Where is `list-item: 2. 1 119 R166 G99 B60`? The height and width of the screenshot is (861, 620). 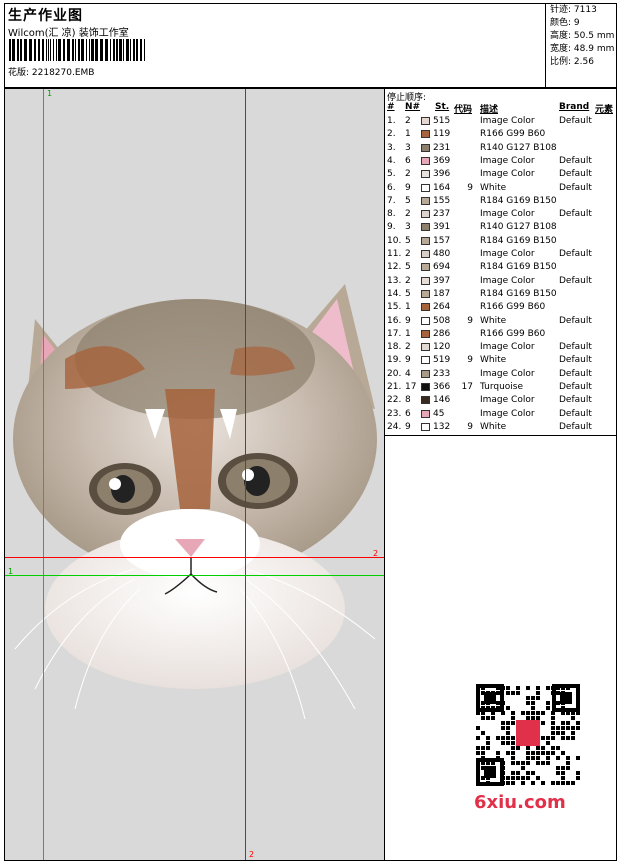 list-item: 2. 1 119 R166 G99 B60 is located at coordinates (501, 134).